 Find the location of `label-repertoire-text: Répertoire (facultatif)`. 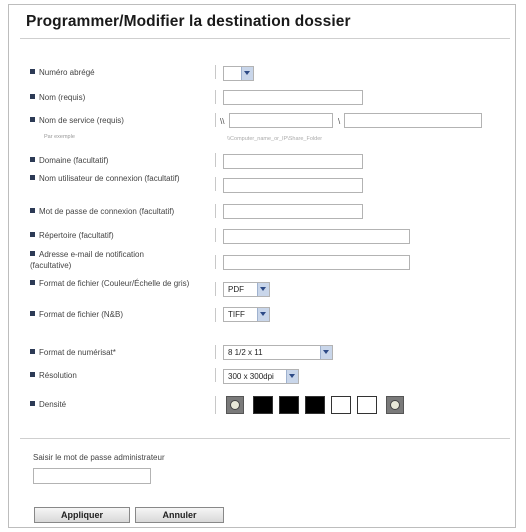

label-repertoire-text: Répertoire (facultatif) is located at coordinates (76, 235).